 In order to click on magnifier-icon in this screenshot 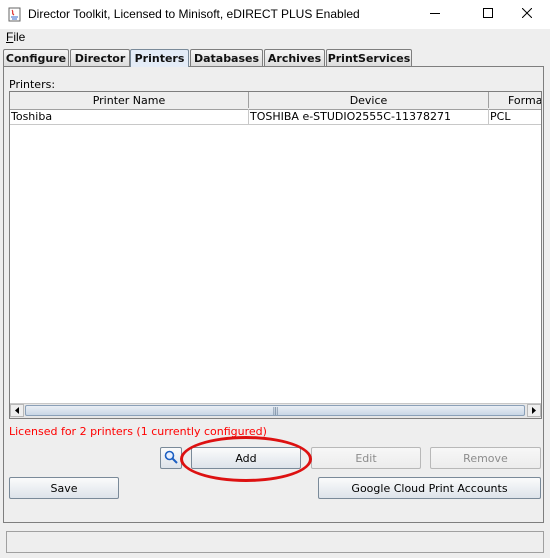, I will do `click(171, 458)`.